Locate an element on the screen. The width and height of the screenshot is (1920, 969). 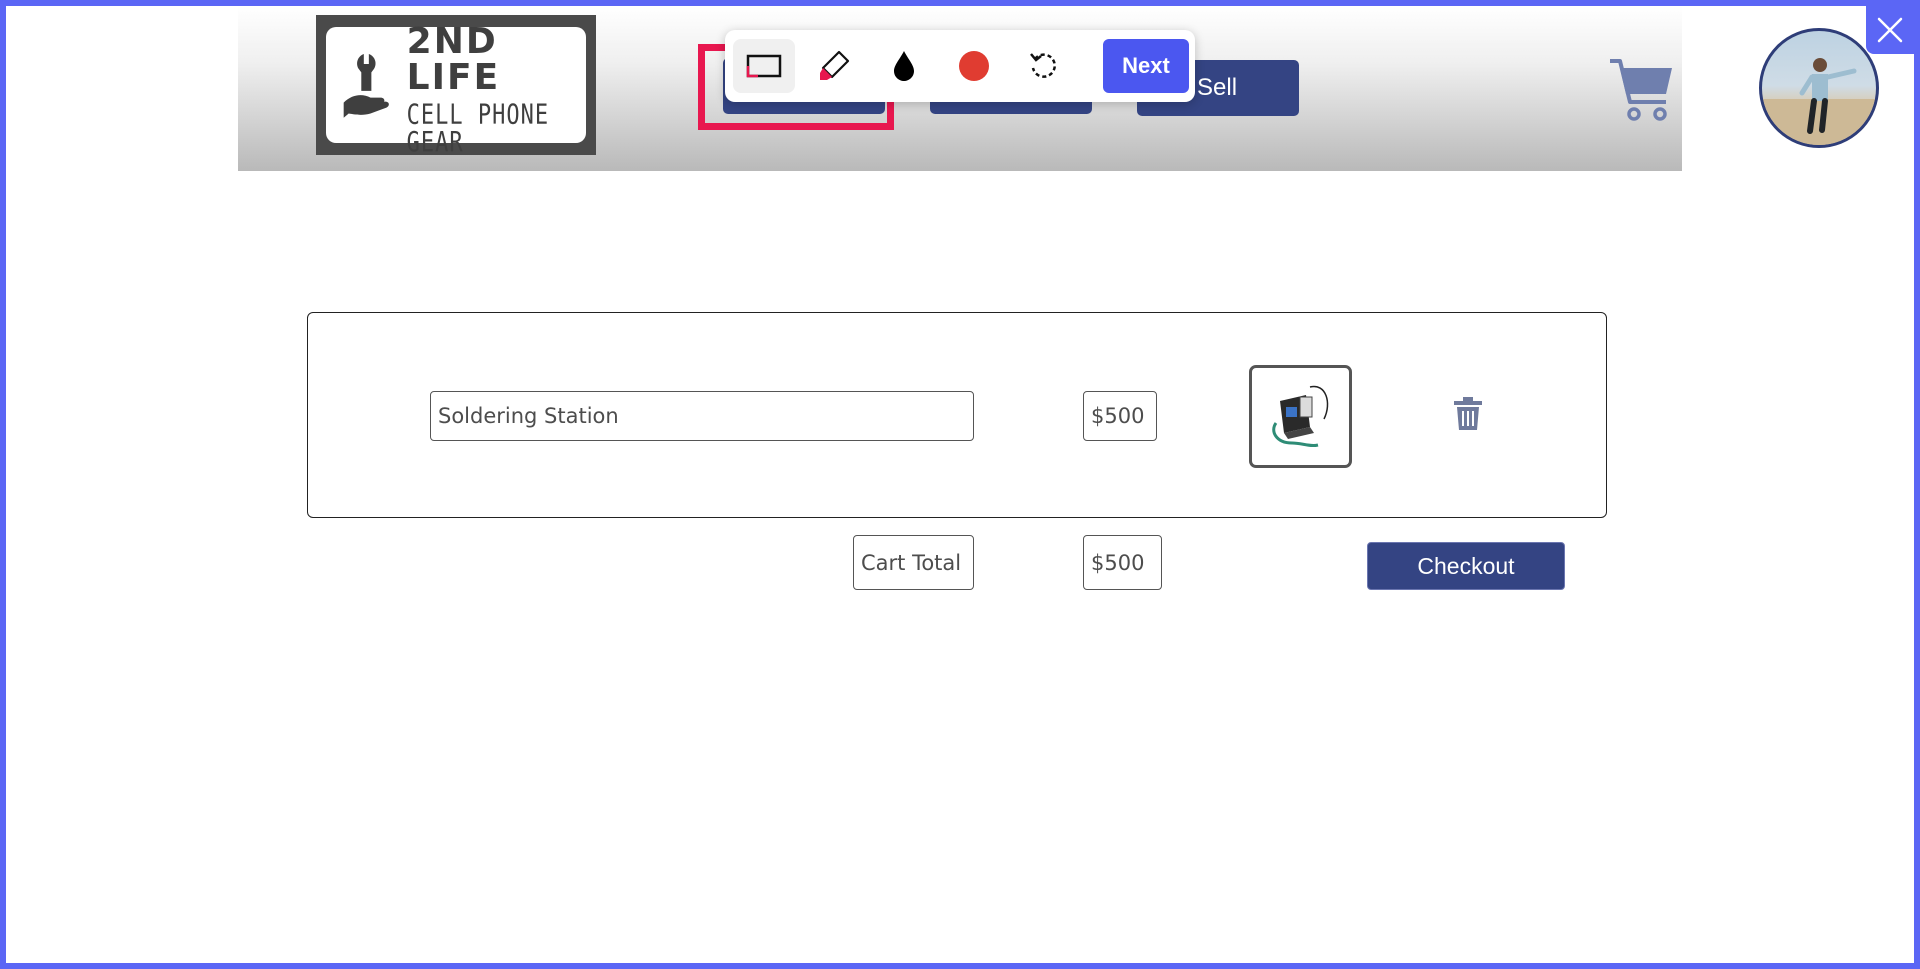
rectangle-icon is located at coordinates (764, 66).